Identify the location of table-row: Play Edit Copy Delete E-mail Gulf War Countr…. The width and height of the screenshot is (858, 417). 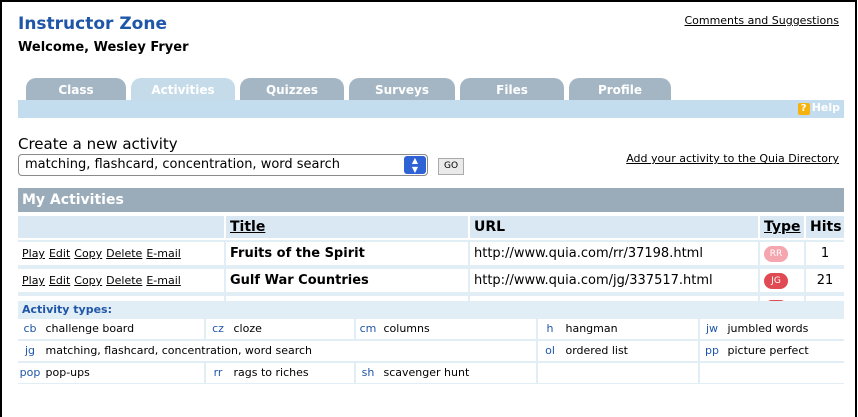
(431, 280).